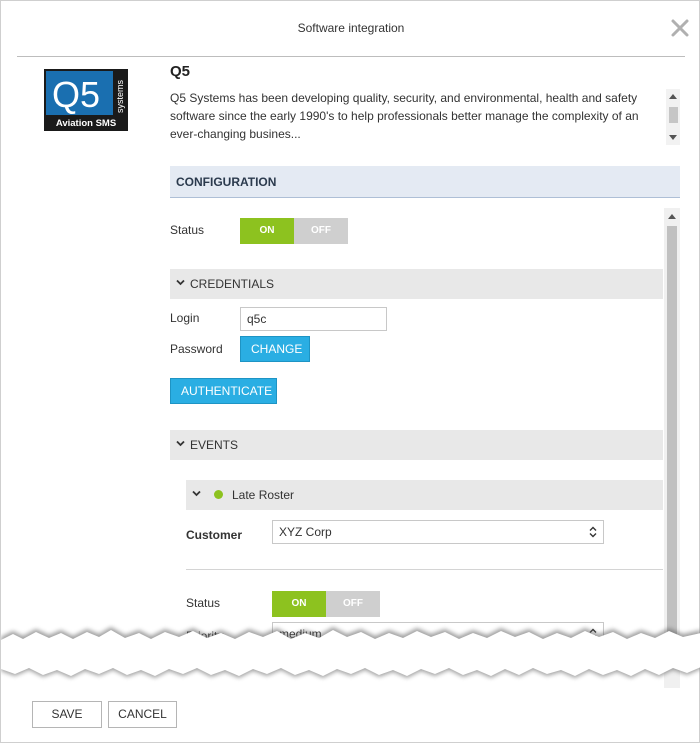 The height and width of the screenshot is (743, 700). What do you see at coordinates (425, 182) in the screenshot?
I see `configuration-header: CONFIGURATION` at bounding box center [425, 182].